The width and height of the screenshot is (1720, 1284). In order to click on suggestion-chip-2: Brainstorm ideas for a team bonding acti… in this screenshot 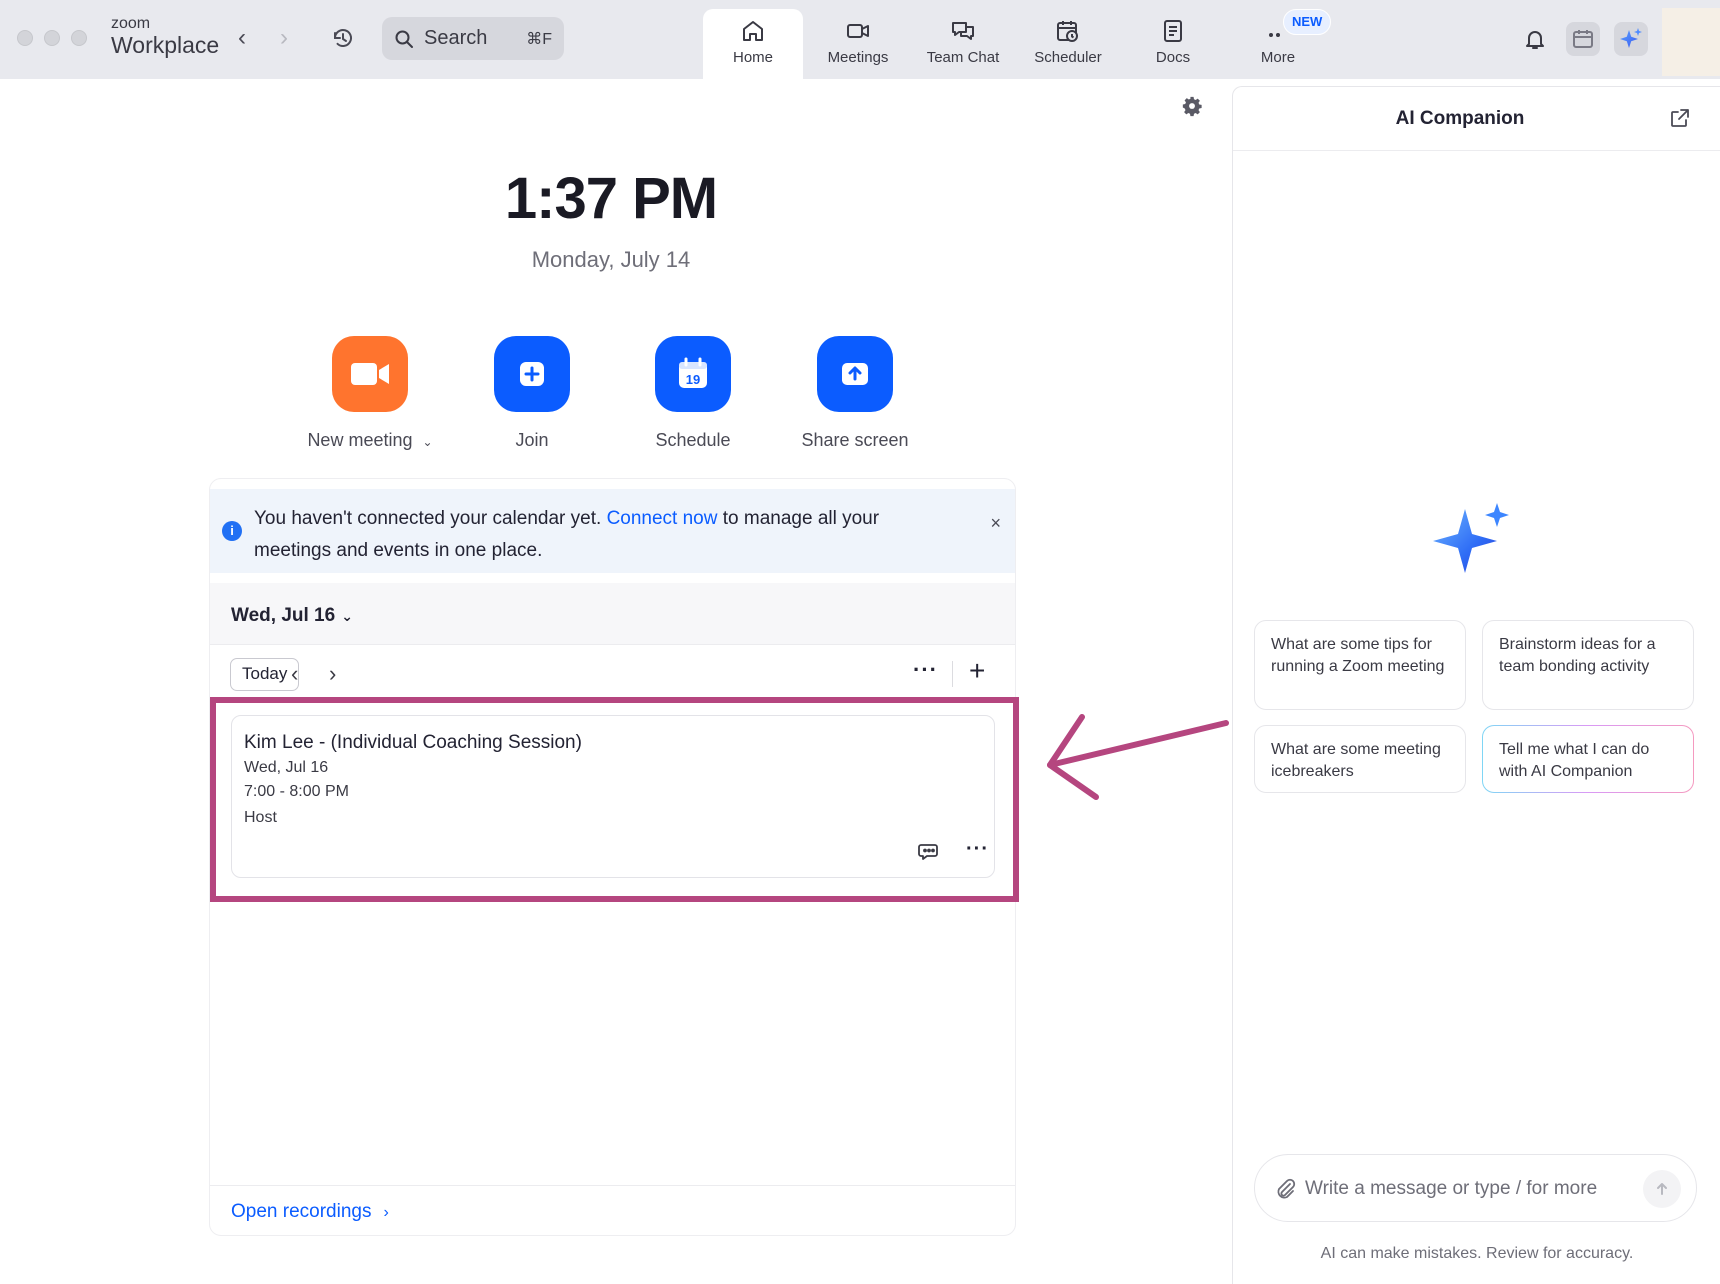, I will do `click(1588, 665)`.